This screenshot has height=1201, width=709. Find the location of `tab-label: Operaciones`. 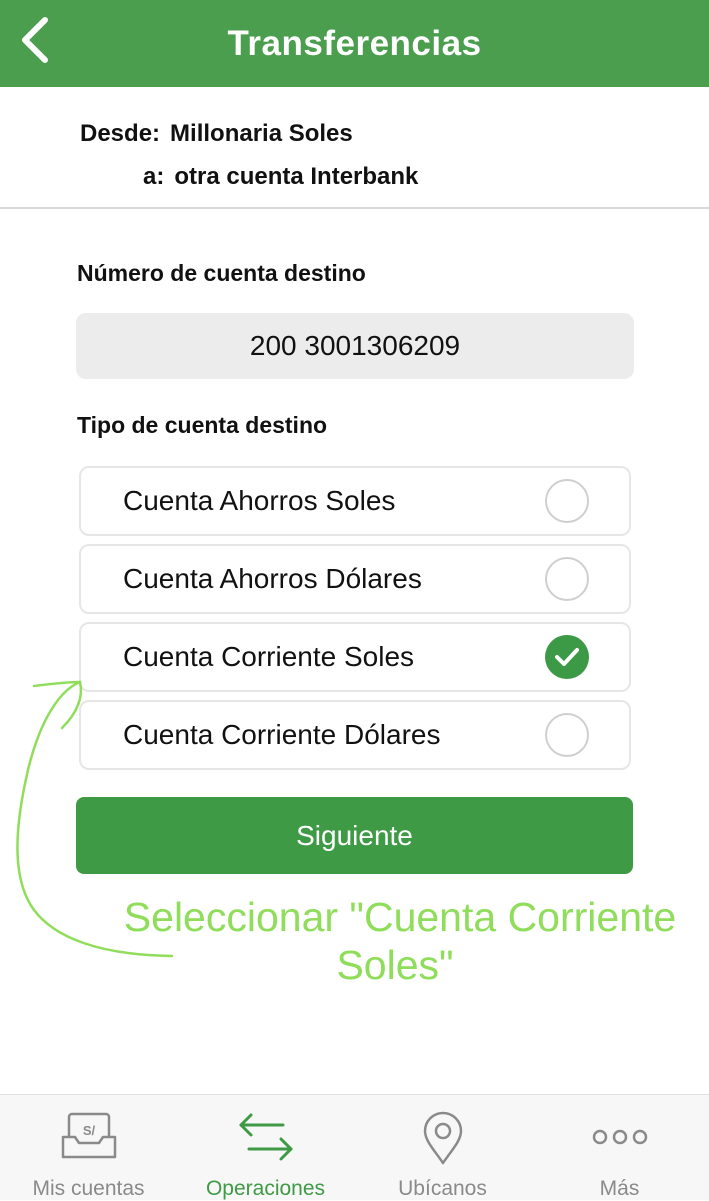

tab-label: Operaciones is located at coordinates (265, 1188).